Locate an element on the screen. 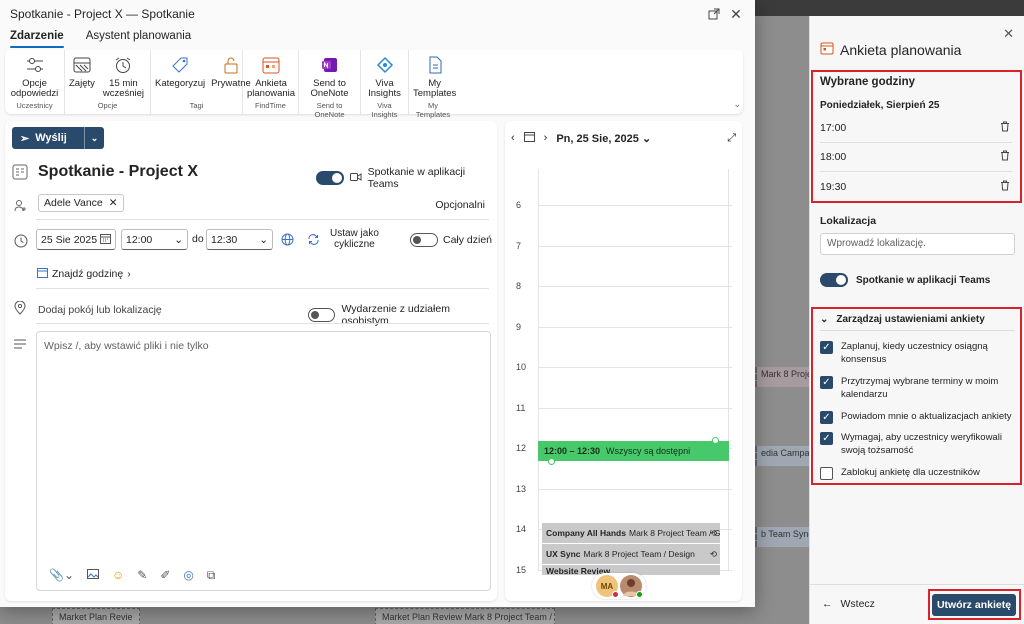 Image resolution: width=1024 pixels, height=624 pixels. event-title-input: Spotkanie - Project X is located at coordinates (118, 172).